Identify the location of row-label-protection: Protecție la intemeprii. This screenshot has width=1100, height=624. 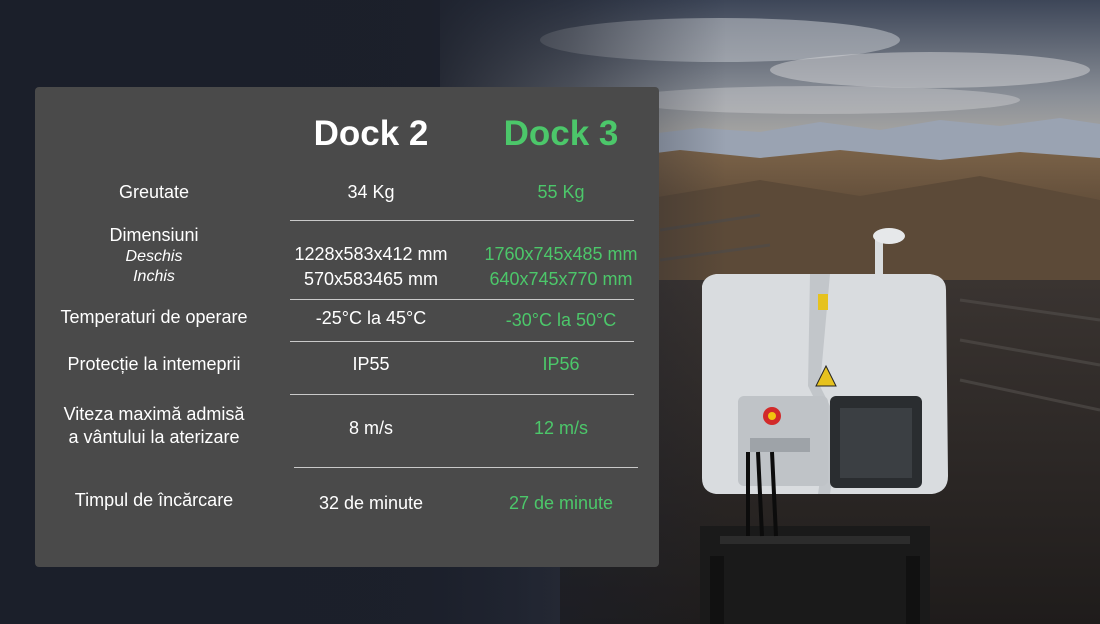
(154, 364).